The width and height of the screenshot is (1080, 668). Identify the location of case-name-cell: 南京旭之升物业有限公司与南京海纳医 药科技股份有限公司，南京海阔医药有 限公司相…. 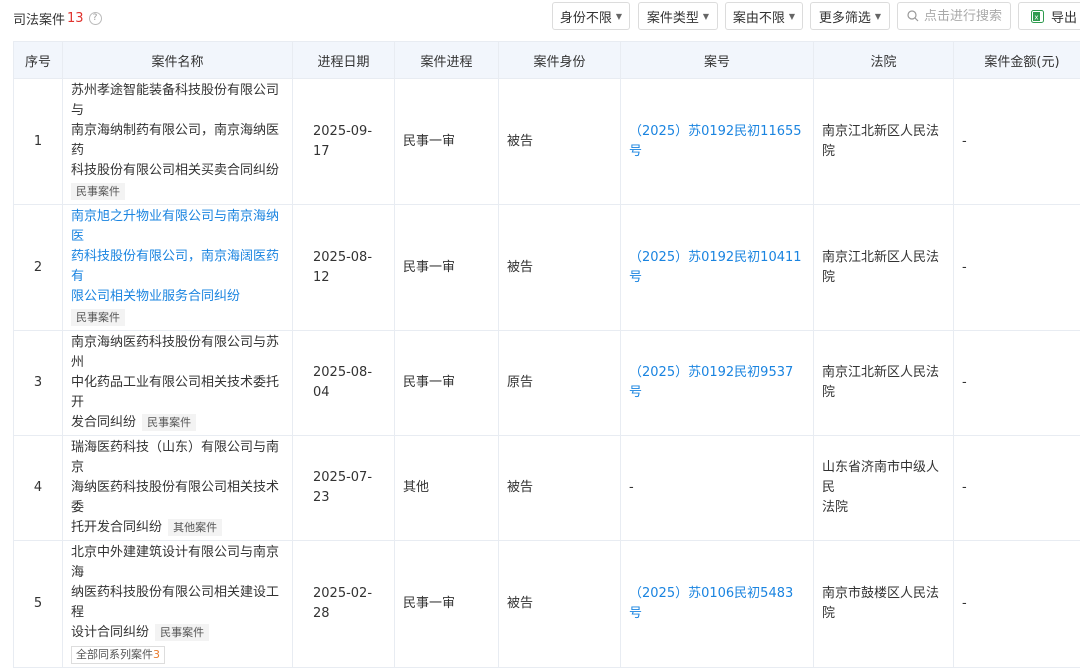
(178, 268).